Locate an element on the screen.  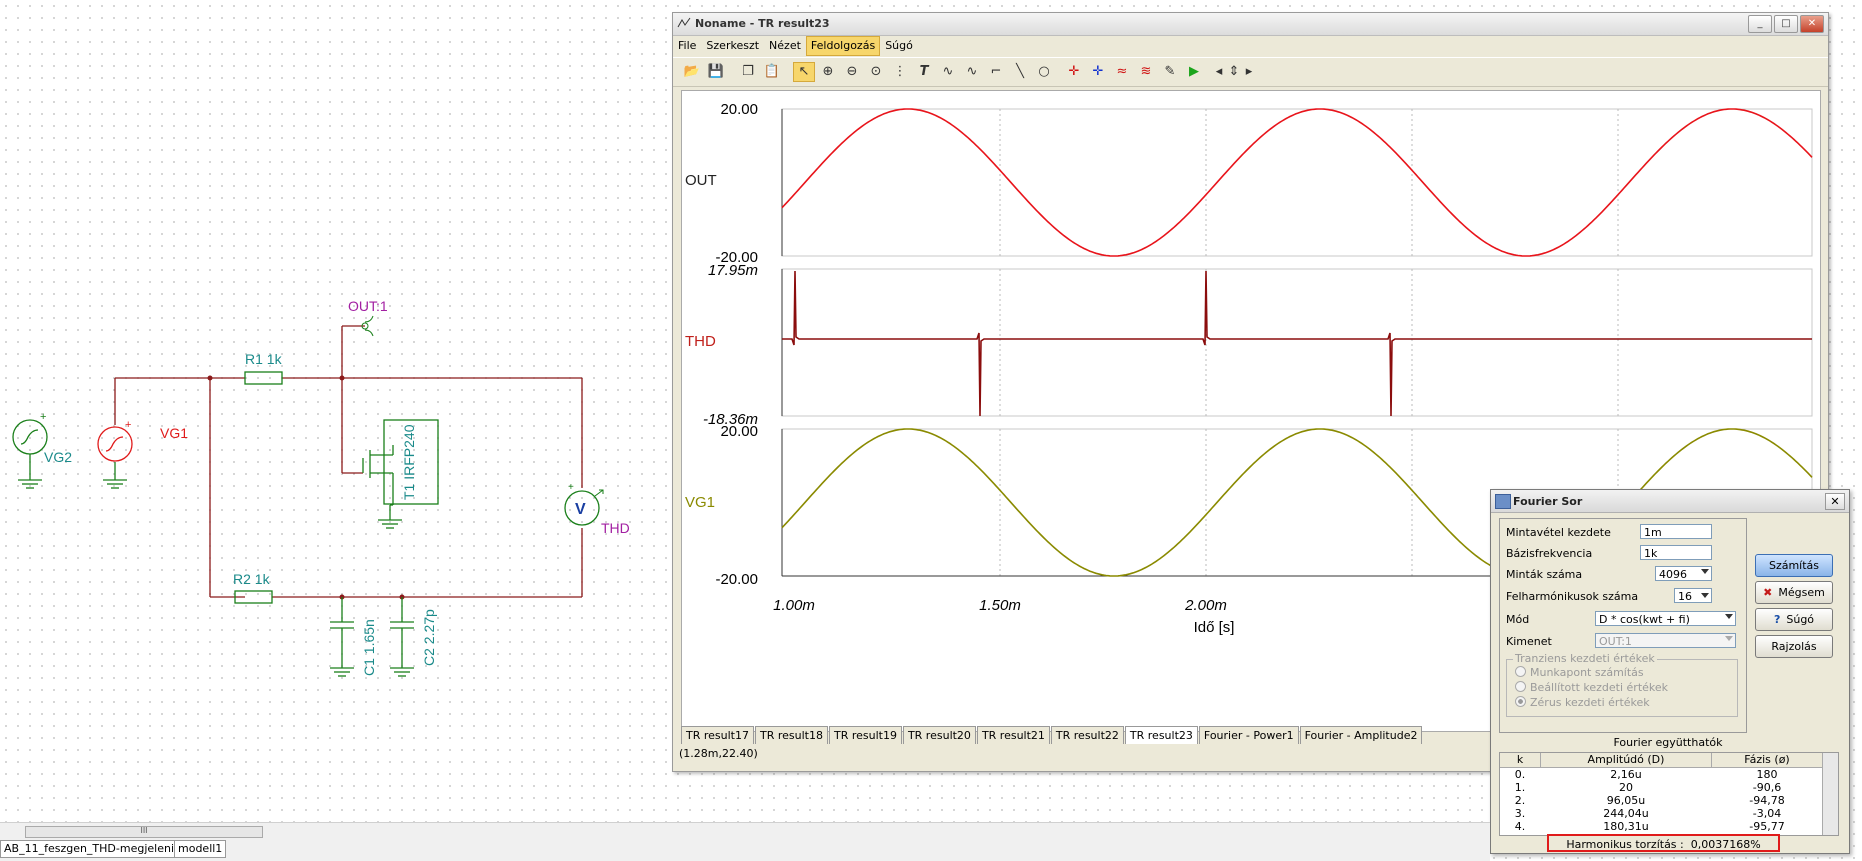
r1-label: R1 1k is located at coordinates (264, 359).